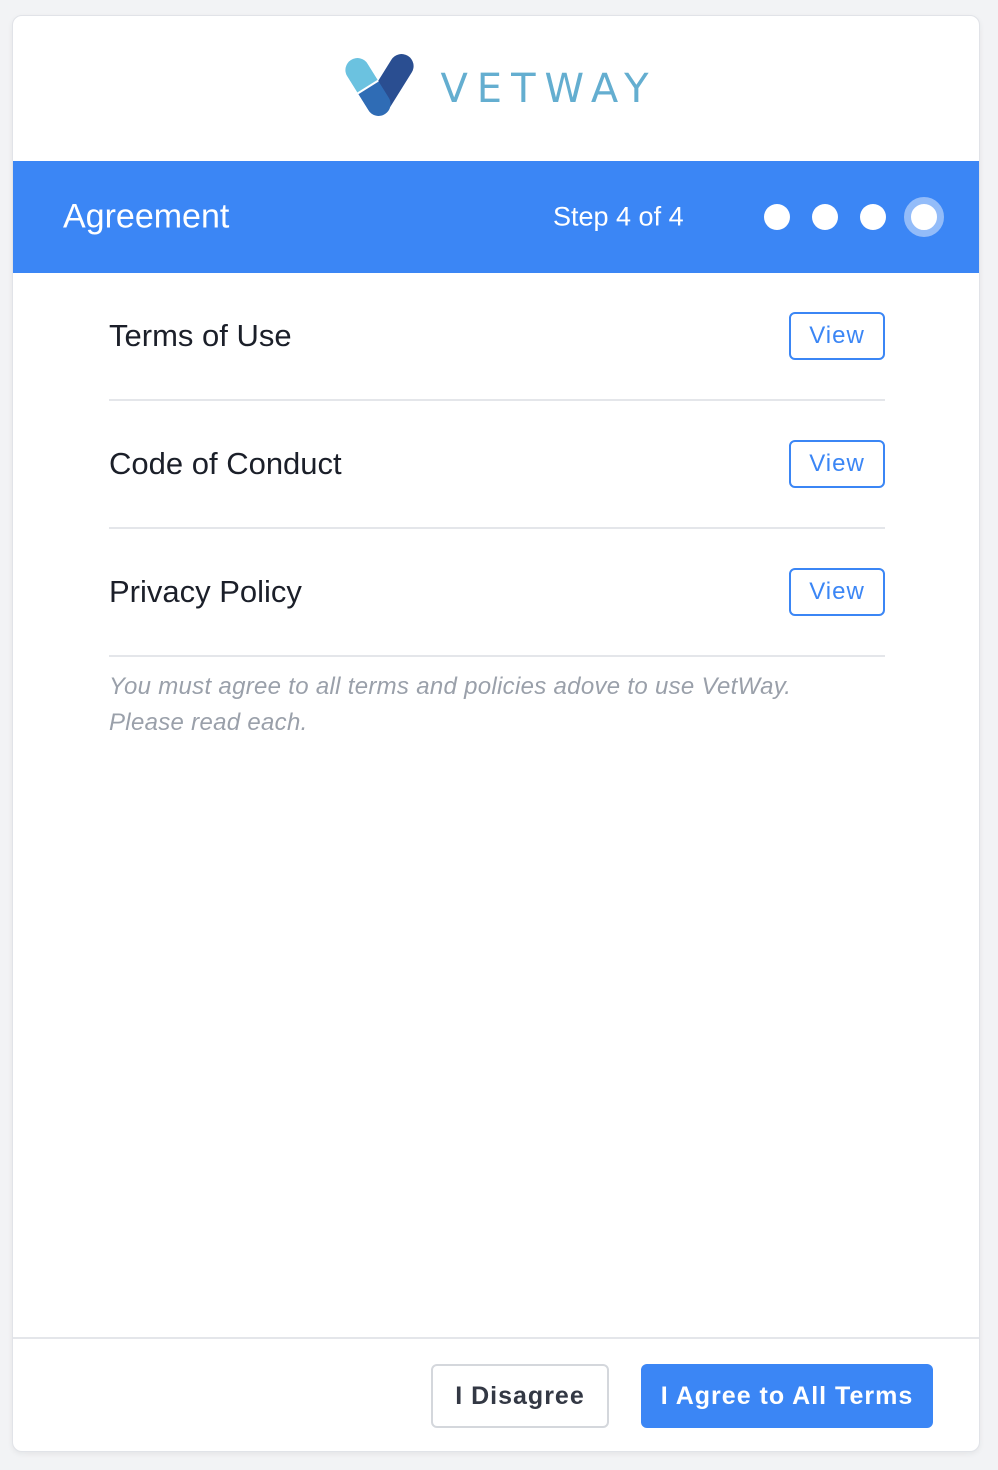  I want to click on document-label: Code of Conduct, so click(225, 463).